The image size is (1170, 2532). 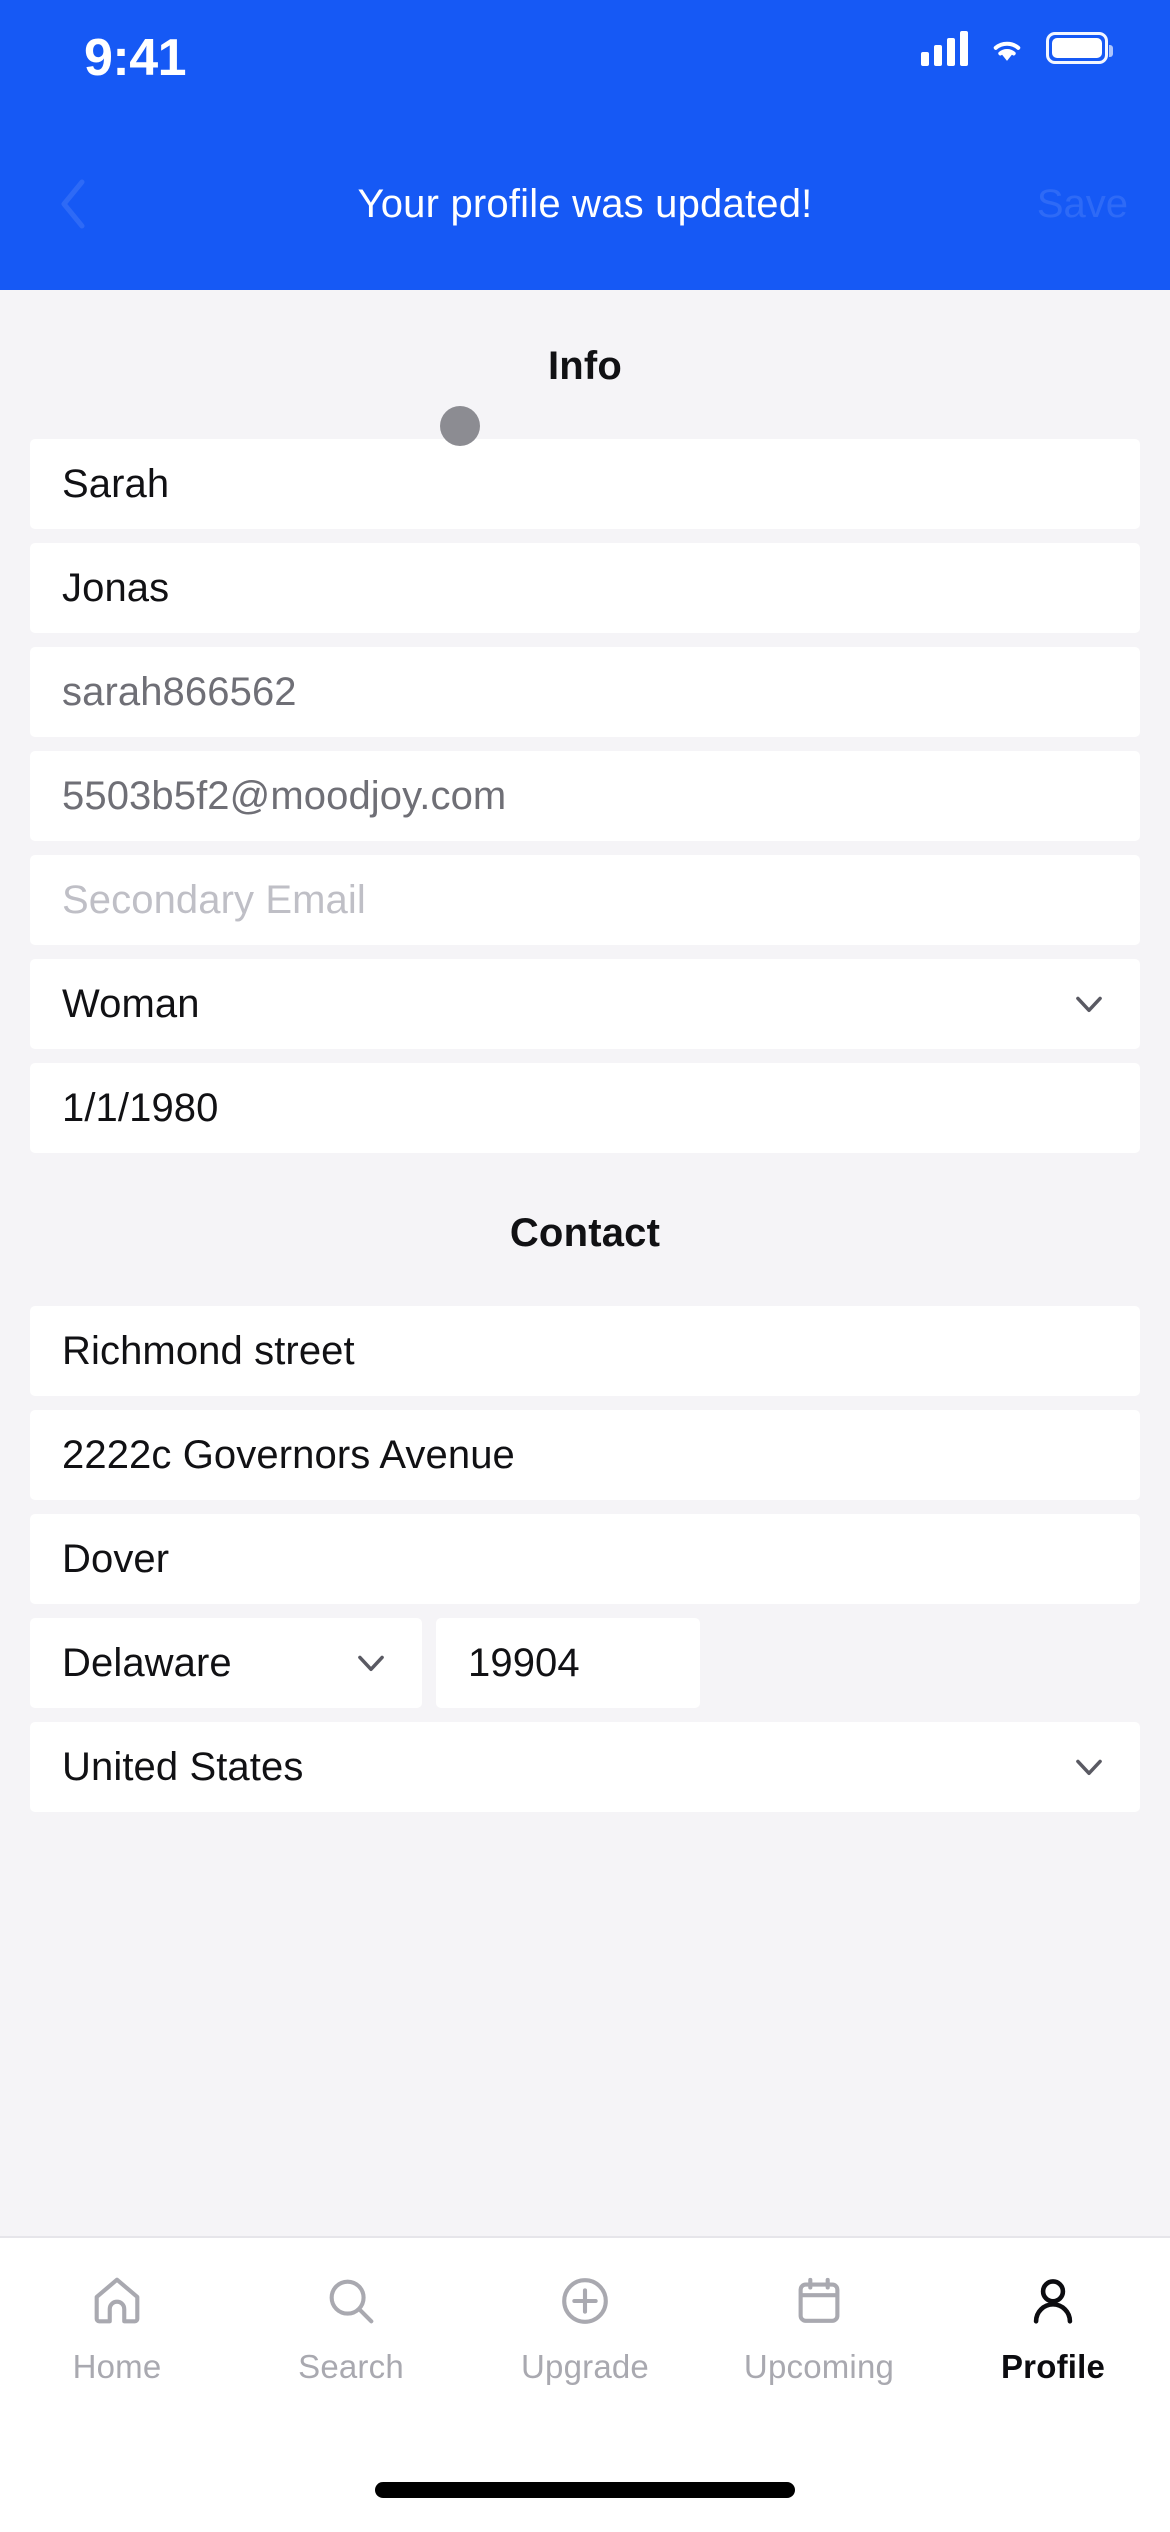 What do you see at coordinates (585, 588) in the screenshot?
I see `field-last-name: Jonas` at bounding box center [585, 588].